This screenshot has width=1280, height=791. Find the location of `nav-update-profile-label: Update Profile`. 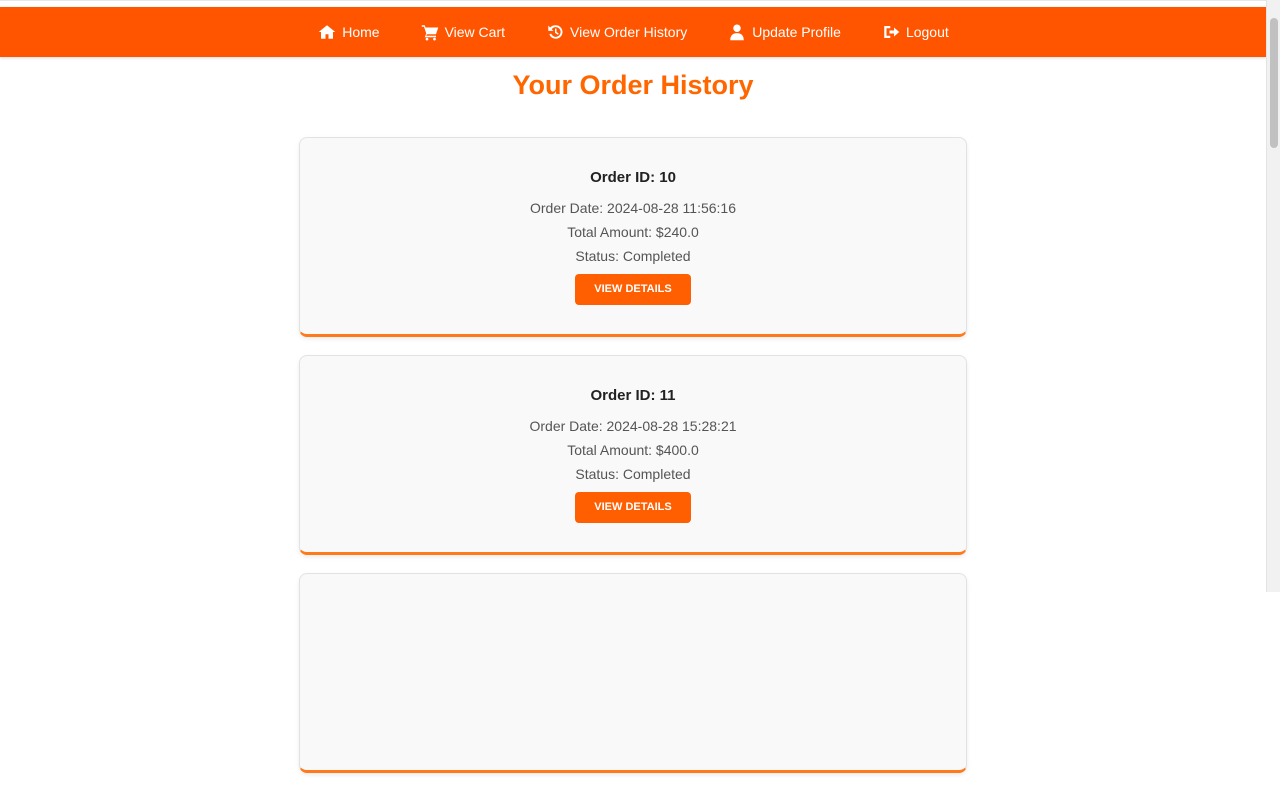

nav-update-profile-label: Update Profile is located at coordinates (796, 32).